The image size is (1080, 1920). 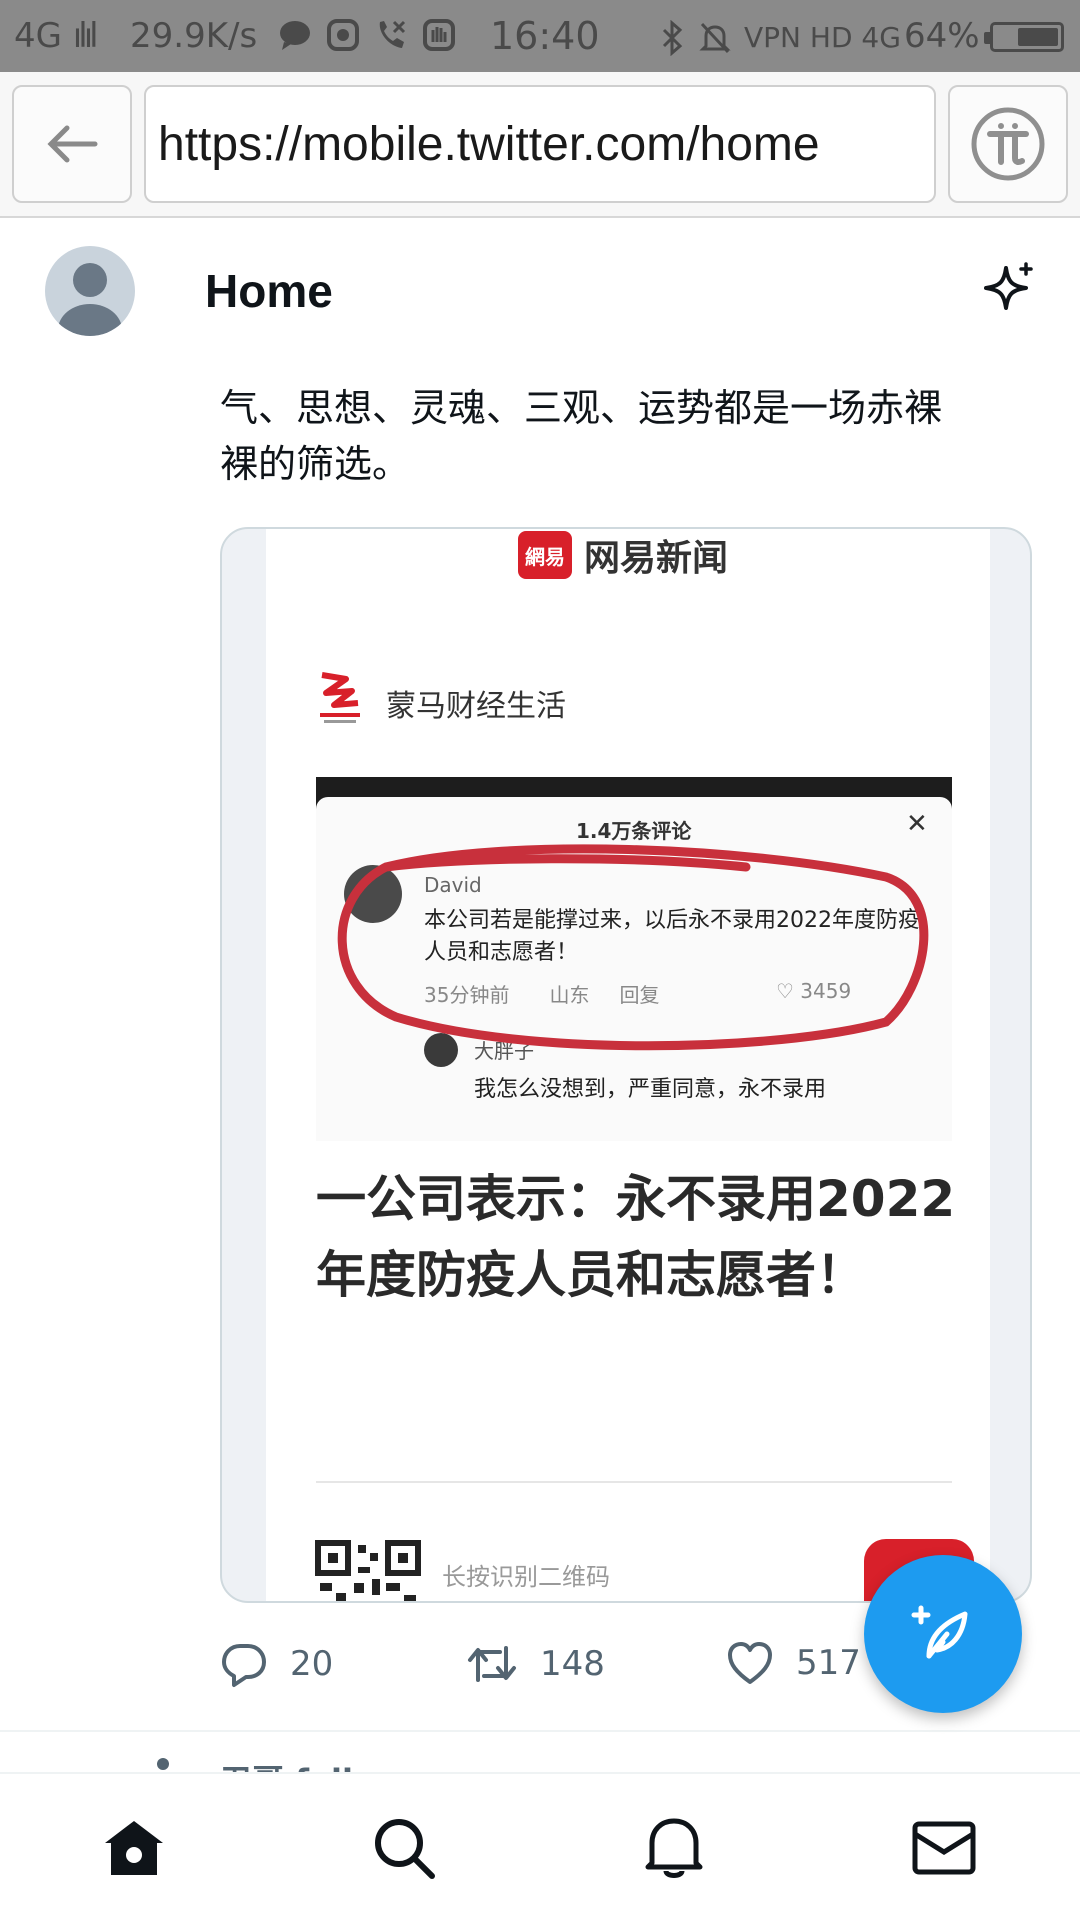 I want to click on qr-code-icon, so click(x=368, y=1570).